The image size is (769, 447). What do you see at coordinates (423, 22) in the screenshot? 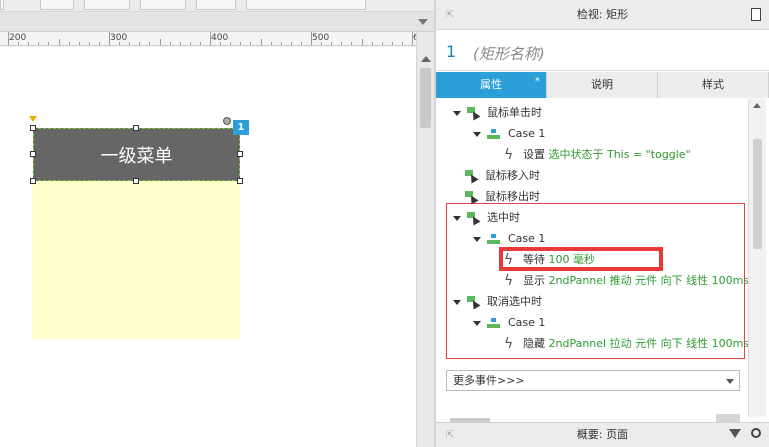
I see `tab-dropdown-icon` at bounding box center [423, 22].